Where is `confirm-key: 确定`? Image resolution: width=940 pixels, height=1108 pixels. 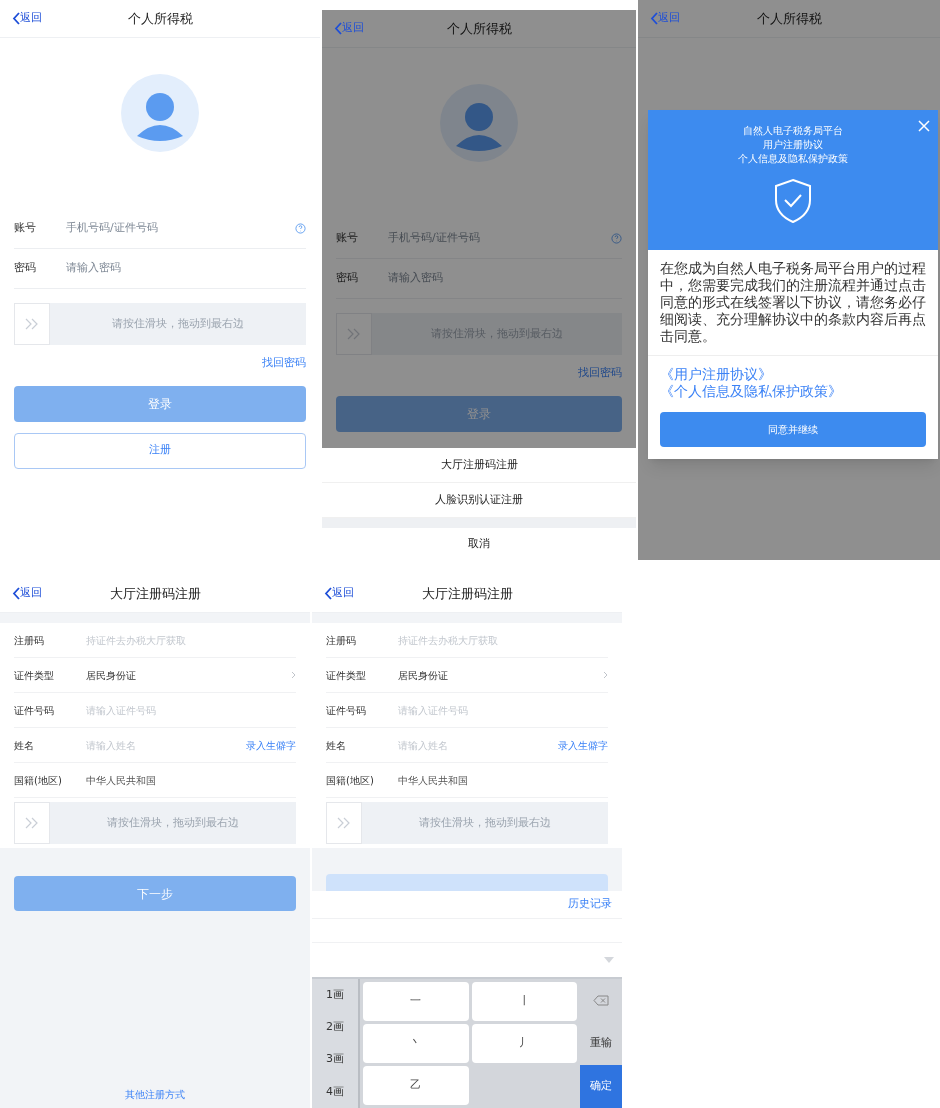
confirm-key: 确定 is located at coordinates (601, 1086).